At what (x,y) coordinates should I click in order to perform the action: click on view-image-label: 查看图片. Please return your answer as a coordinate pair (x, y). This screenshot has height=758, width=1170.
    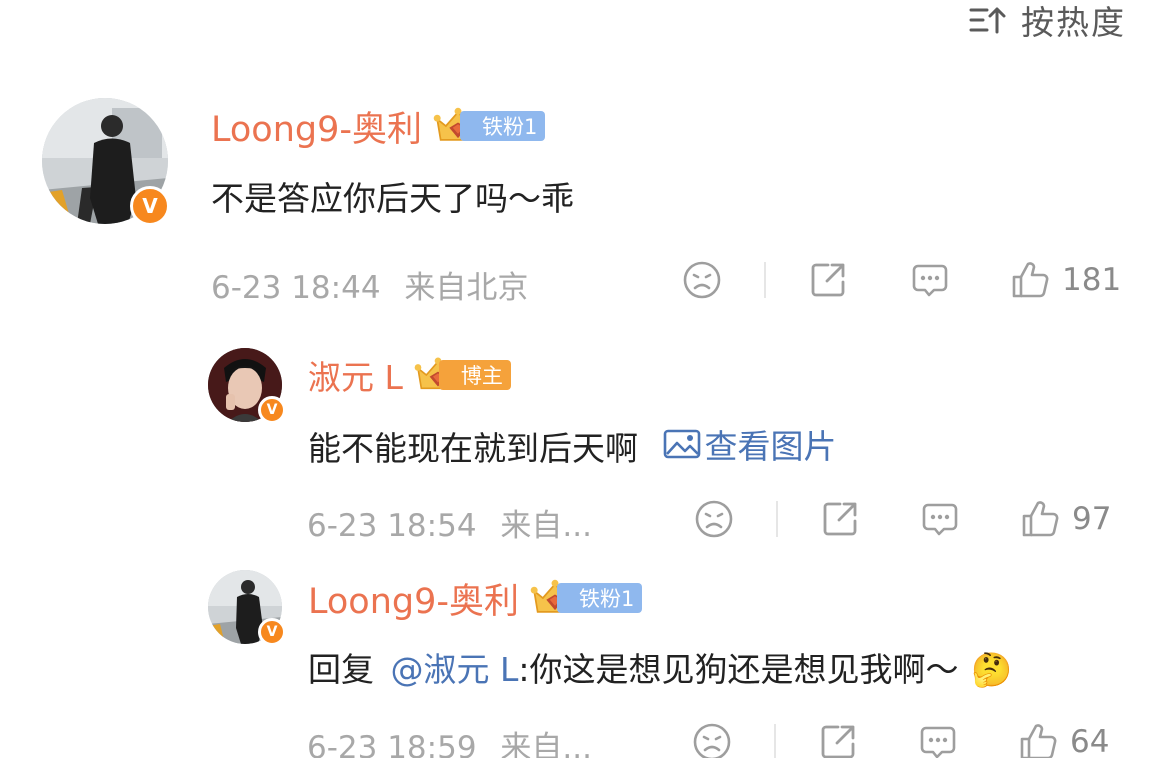
    Looking at the image, I should click on (770, 446).